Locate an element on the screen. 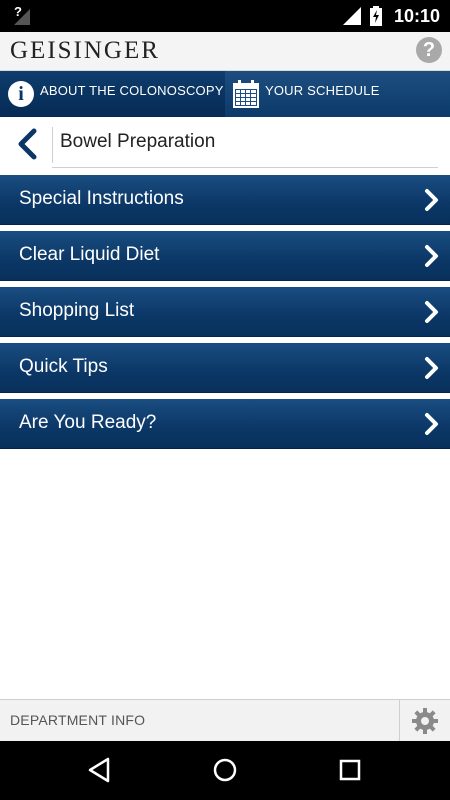 This screenshot has width=450, height=800. calendar-icon is located at coordinates (246, 94).